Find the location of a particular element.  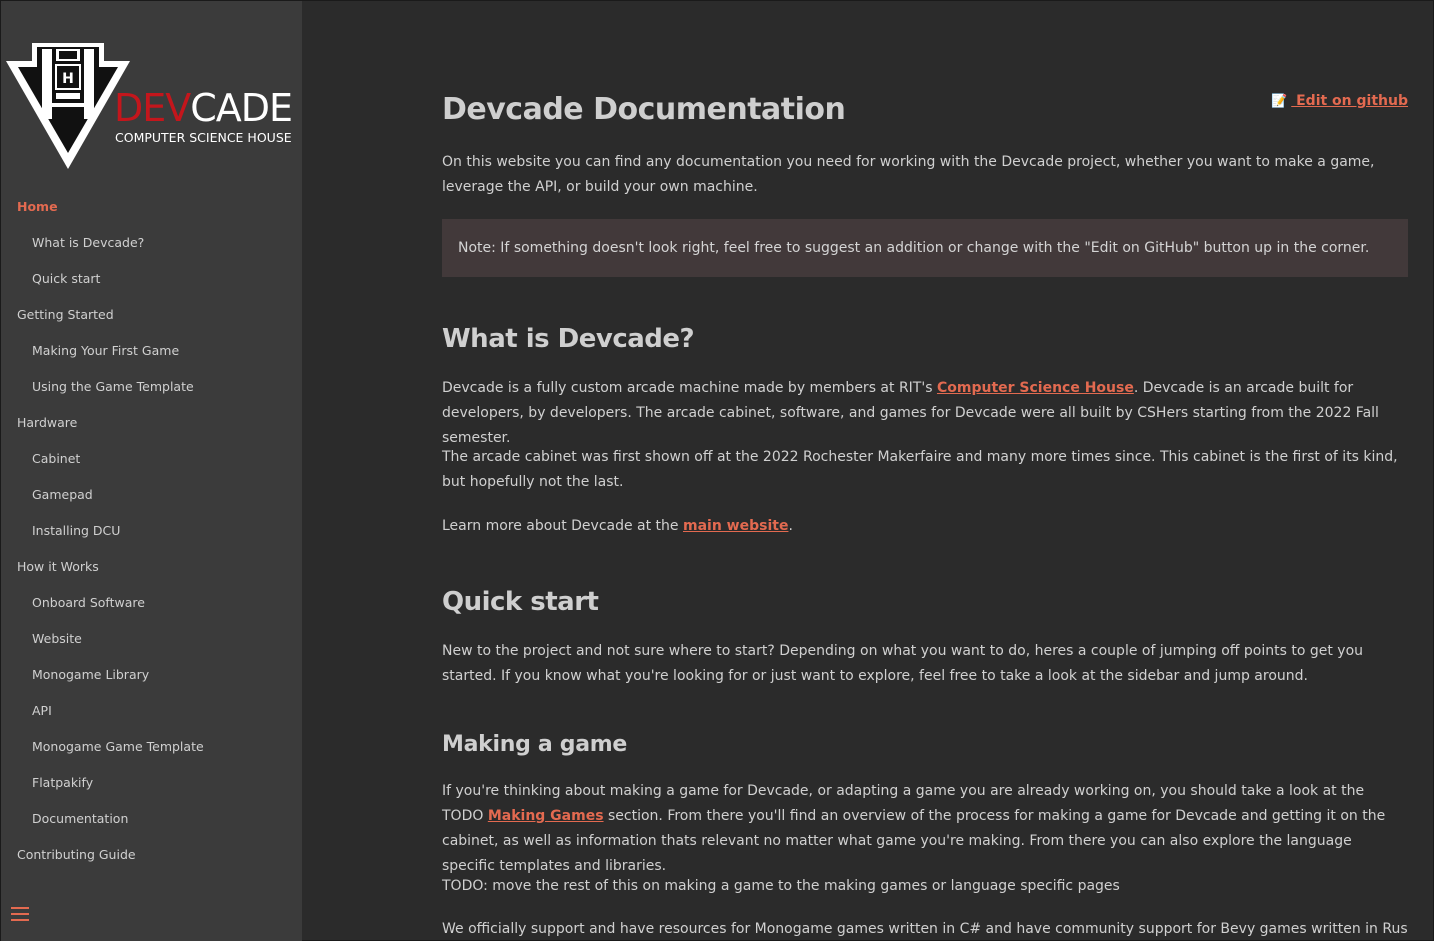

sidebar-item-how-it-works: How it Works is located at coordinates (151, 567).